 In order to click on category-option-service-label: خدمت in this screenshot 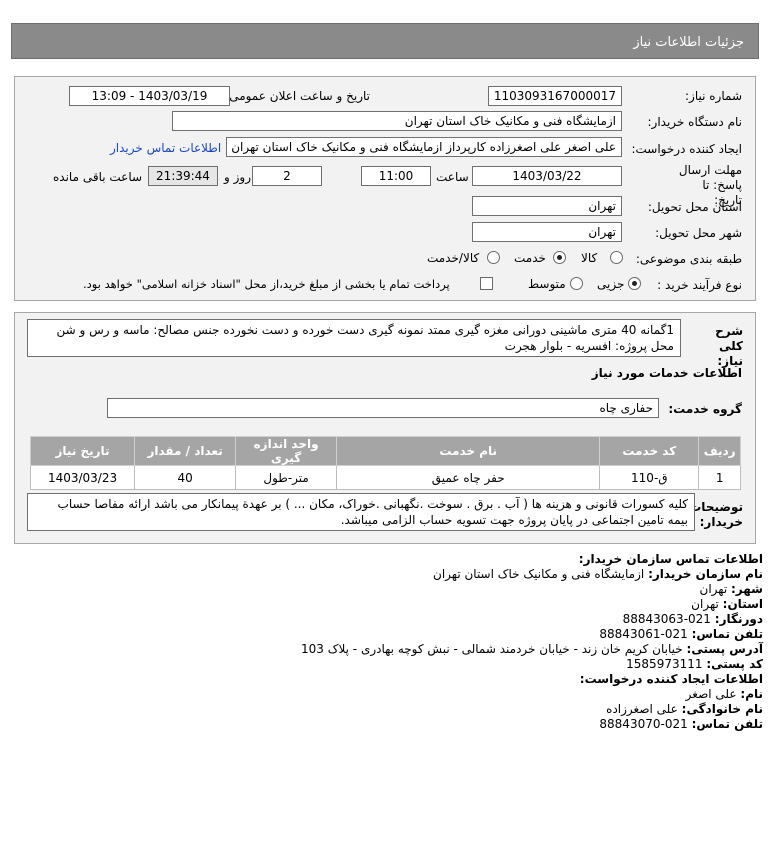, I will do `click(530, 258)`.